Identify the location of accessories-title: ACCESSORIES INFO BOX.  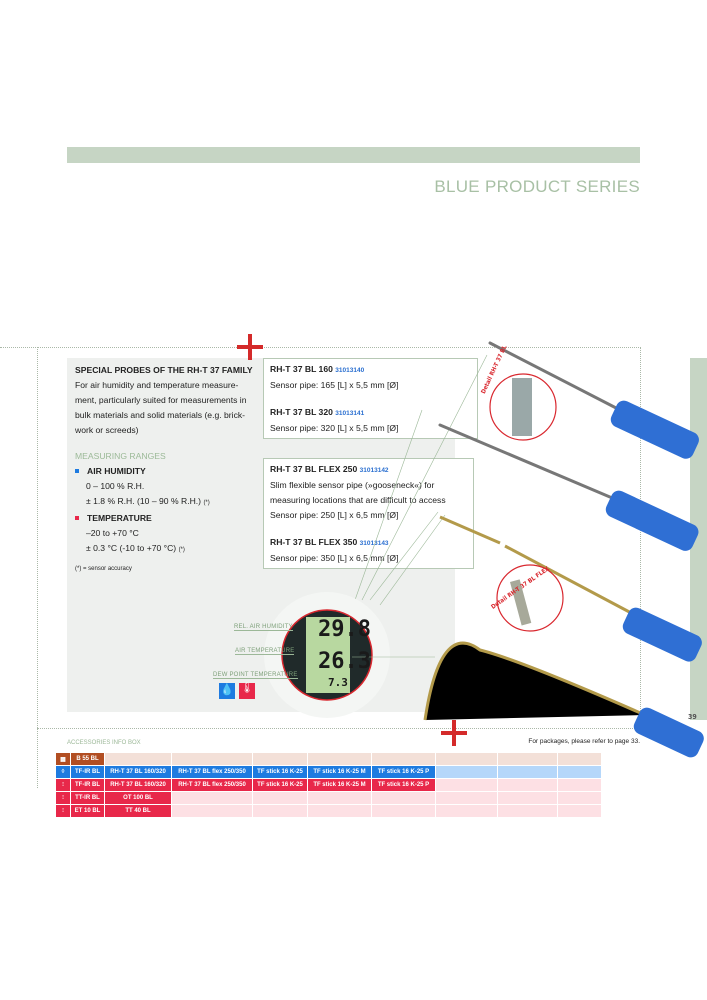
(104, 743).